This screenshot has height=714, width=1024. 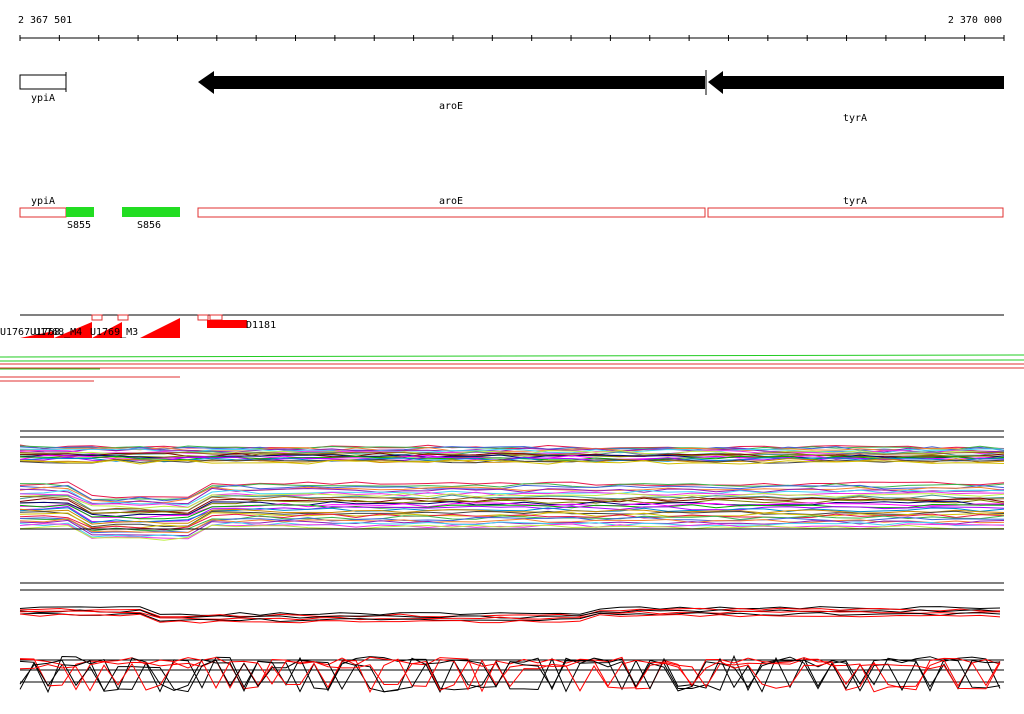 I want to click on annot-aroe-label: aroE, so click(x=451, y=201).